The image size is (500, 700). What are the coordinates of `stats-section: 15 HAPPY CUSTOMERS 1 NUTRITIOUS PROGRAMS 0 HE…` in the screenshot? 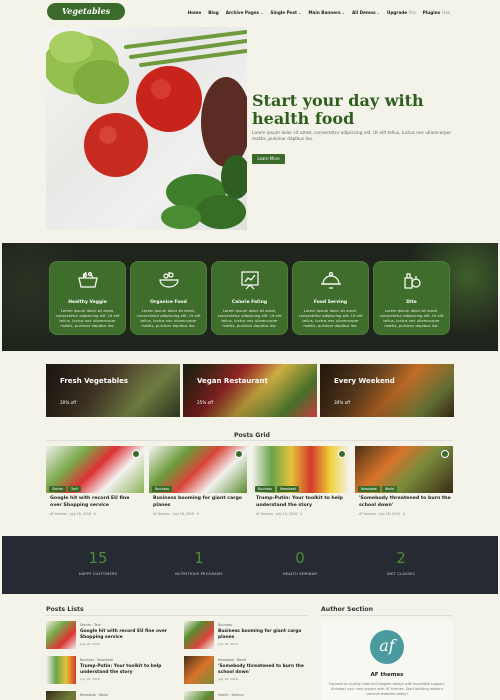 It's located at (250, 565).